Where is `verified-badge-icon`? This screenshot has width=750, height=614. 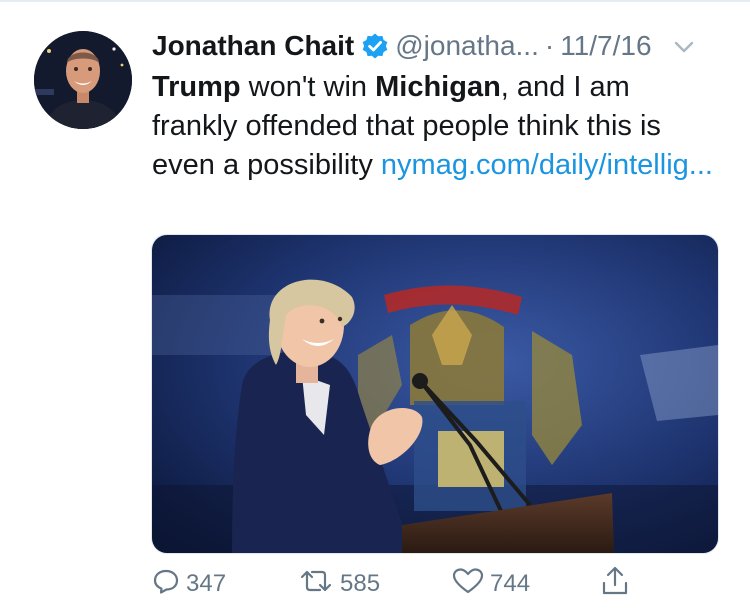 verified-badge-icon is located at coordinates (375, 46).